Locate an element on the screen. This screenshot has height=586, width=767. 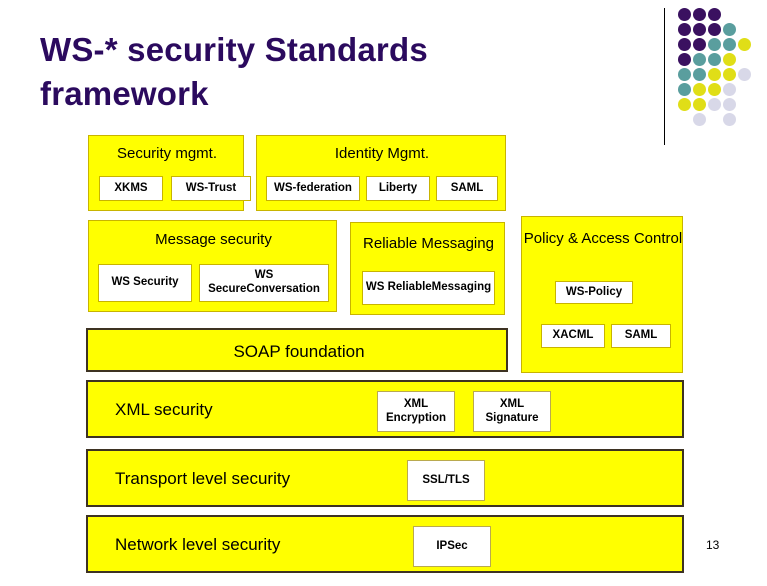
identity-mgmt-item-ws-federation: WS-federation is located at coordinates (313, 188).